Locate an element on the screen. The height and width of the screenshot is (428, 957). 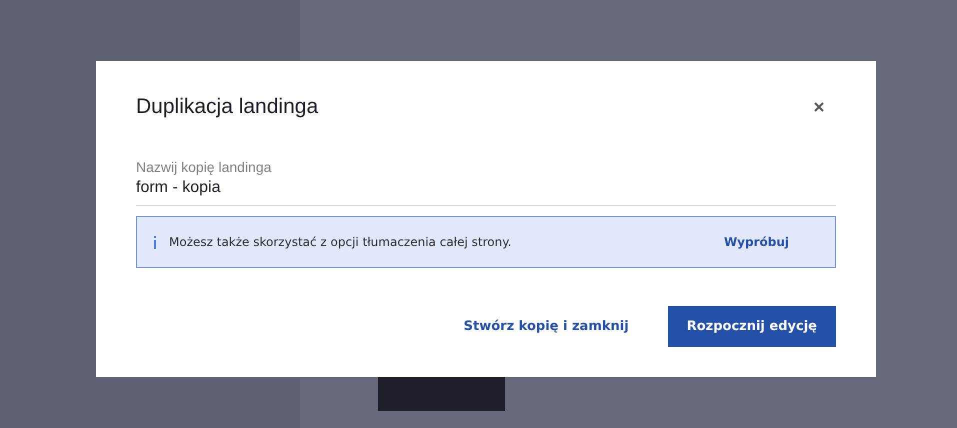
dialog-title: Duplikacja landinga is located at coordinates (227, 107).